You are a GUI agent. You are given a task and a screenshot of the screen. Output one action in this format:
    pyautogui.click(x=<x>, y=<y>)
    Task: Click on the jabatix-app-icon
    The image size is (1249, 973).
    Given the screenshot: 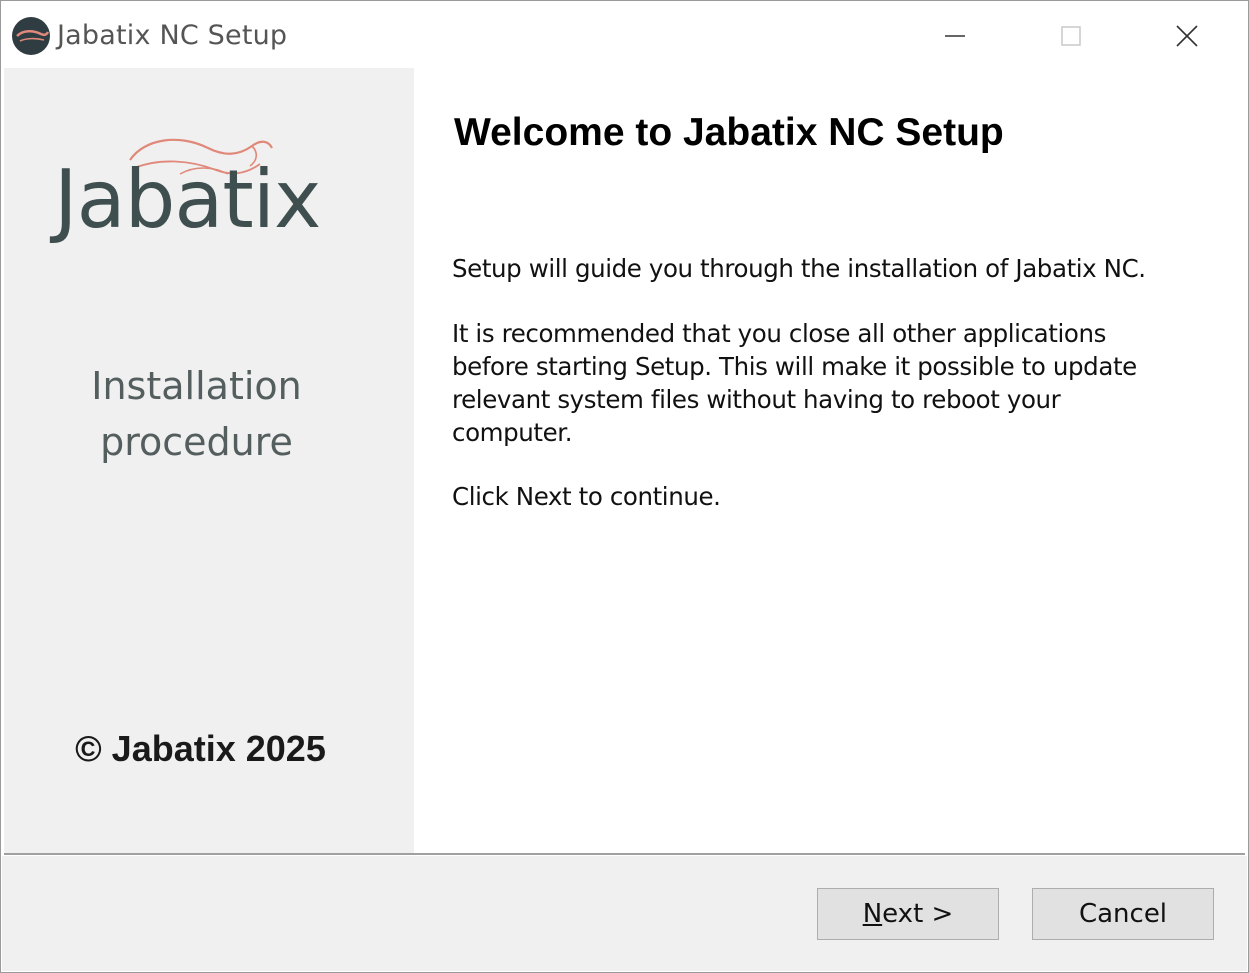 What is the action you would take?
    pyautogui.click(x=31, y=36)
    